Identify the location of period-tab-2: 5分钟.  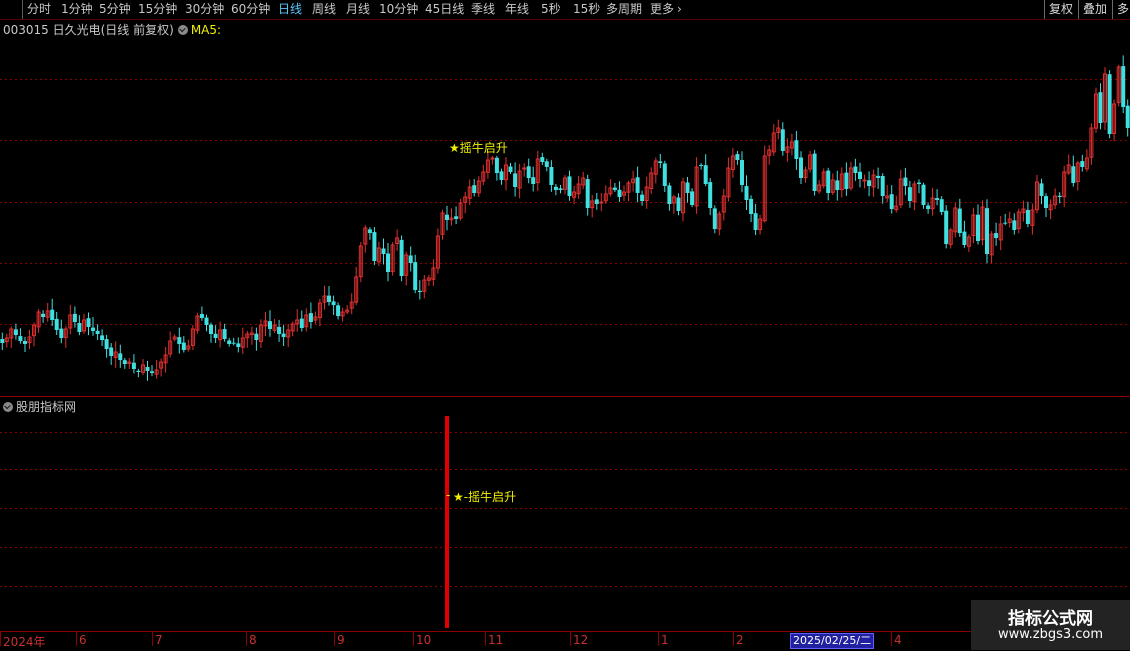
(115, 9).